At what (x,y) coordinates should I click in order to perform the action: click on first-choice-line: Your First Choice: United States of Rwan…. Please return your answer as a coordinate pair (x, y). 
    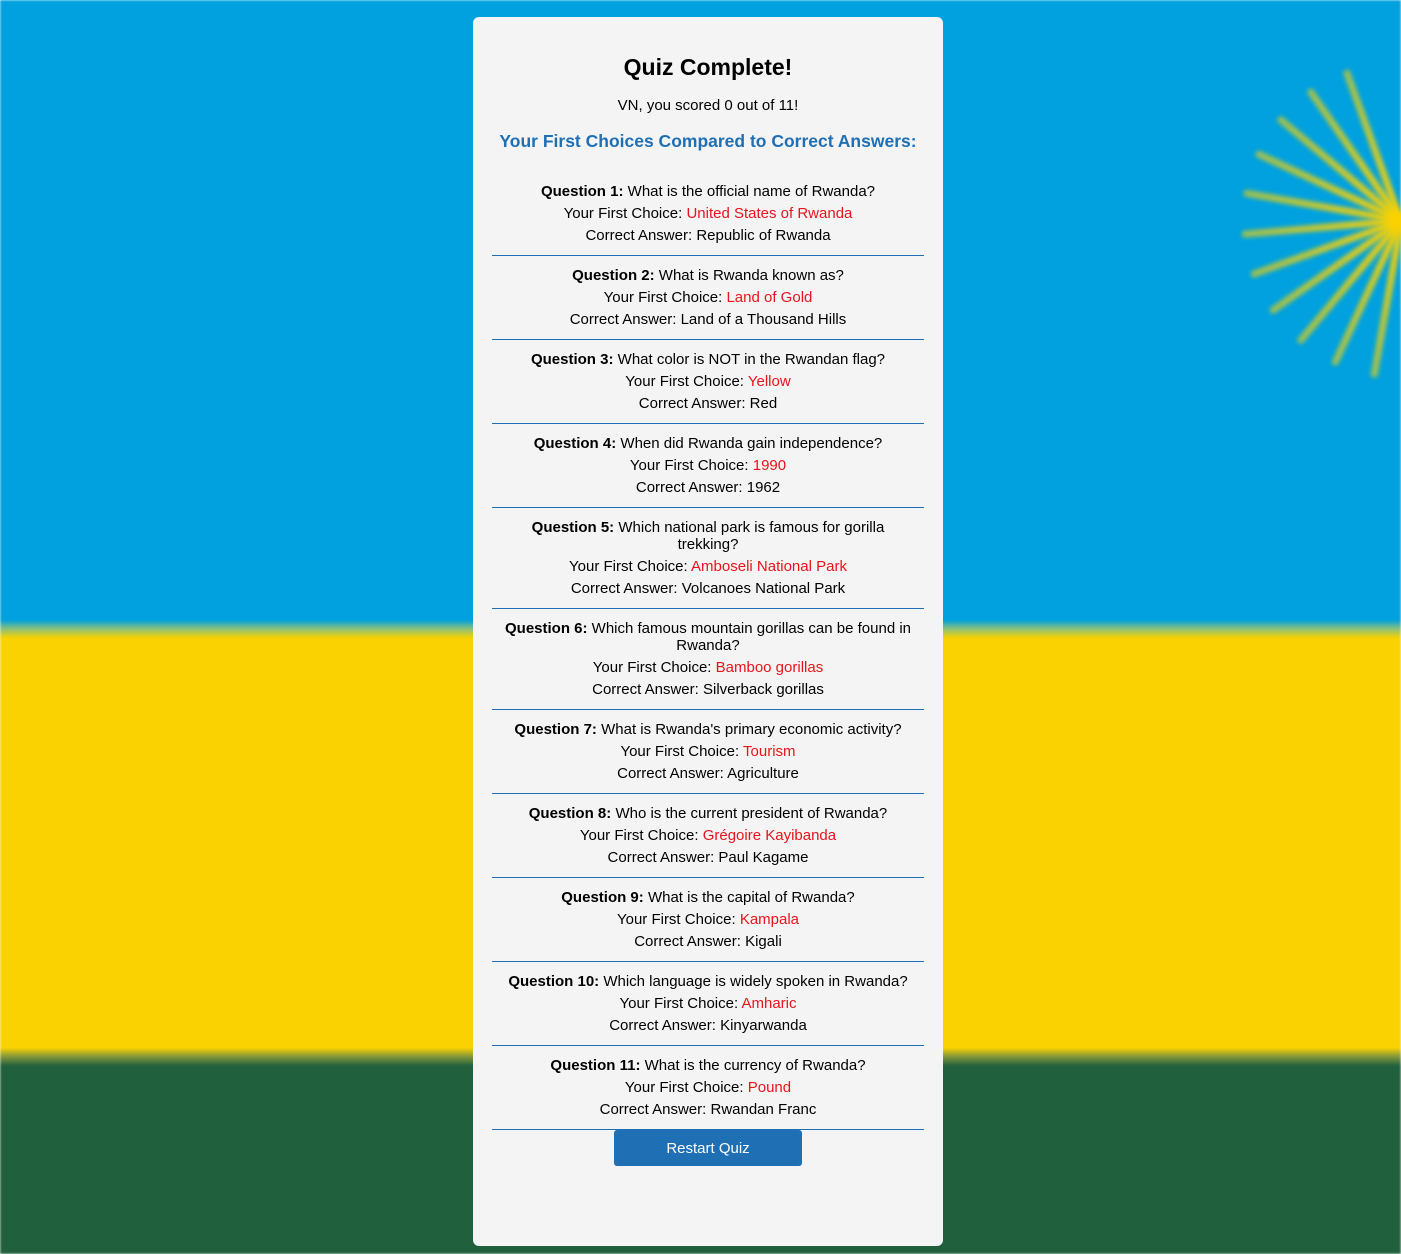
    Looking at the image, I should click on (708, 213).